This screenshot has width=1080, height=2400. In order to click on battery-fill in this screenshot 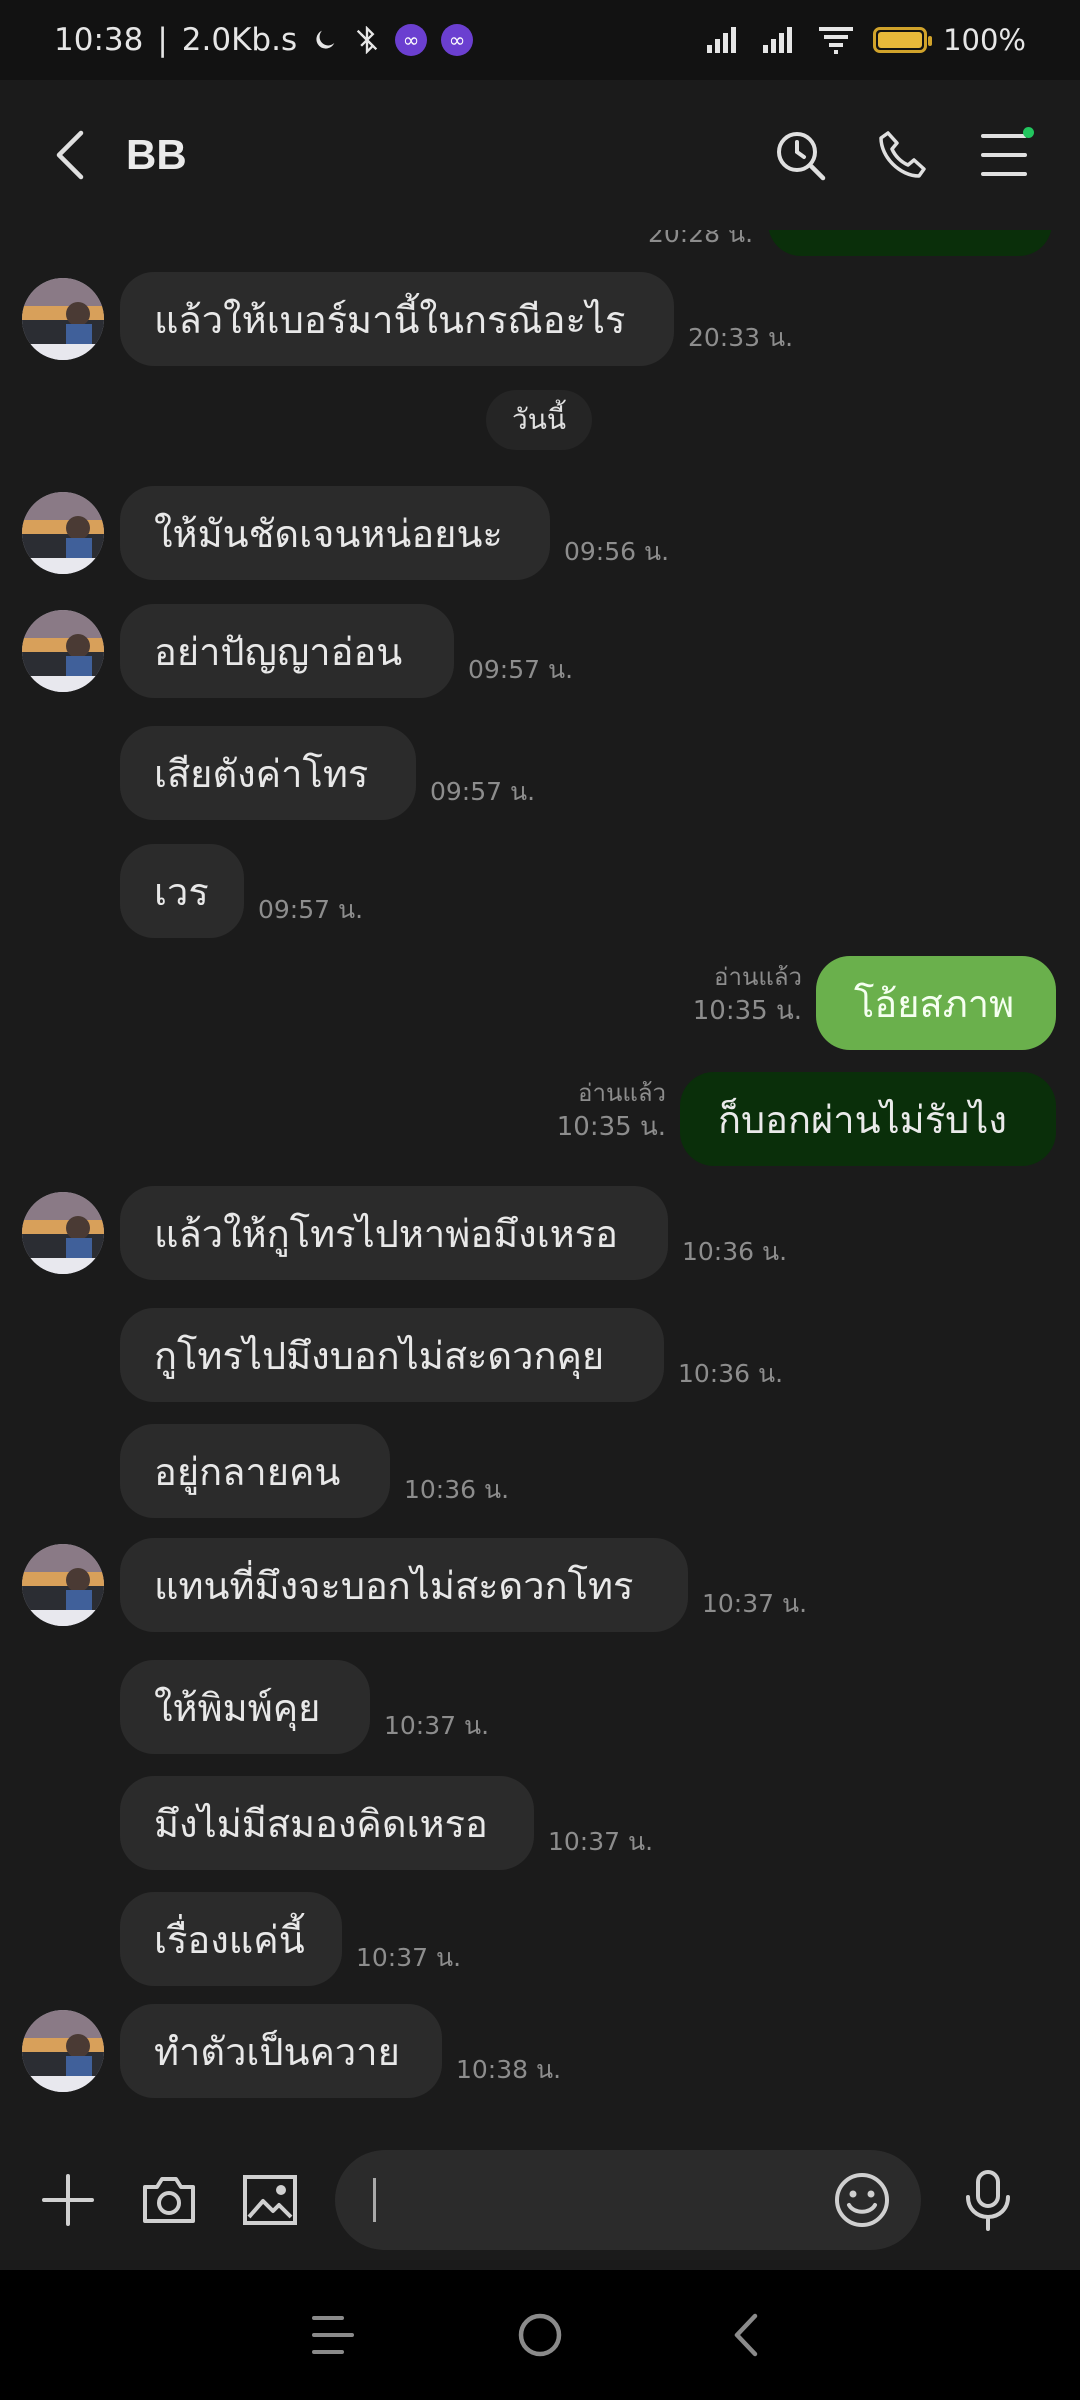, I will do `click(900, 40)`.